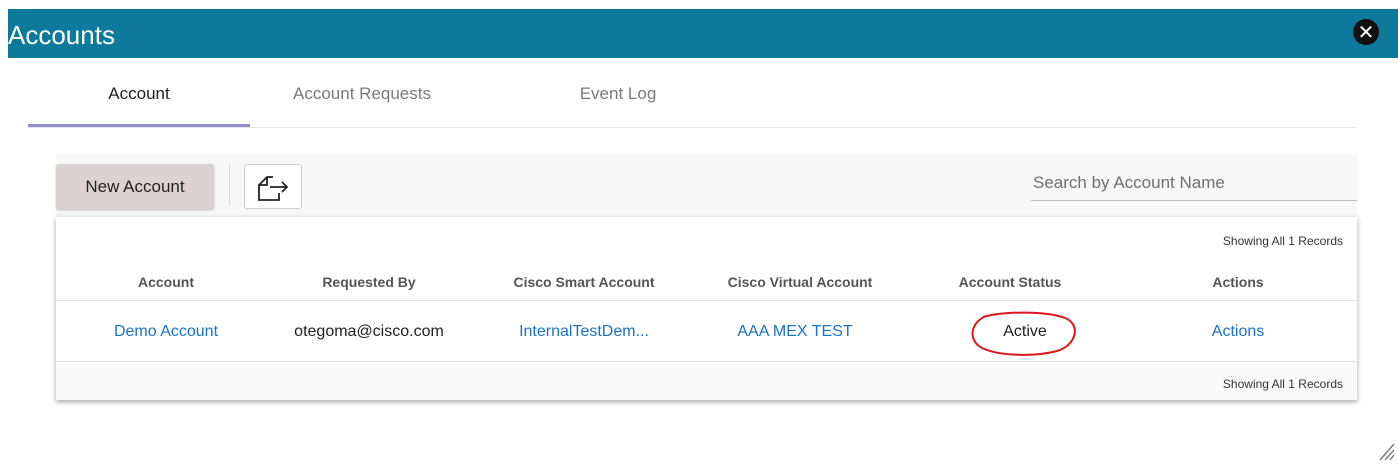 The height and width of the screenshot is (468, 1398). I want to click on column-header-virtual-account: Cisco Virtual Account, so click(800, 282).